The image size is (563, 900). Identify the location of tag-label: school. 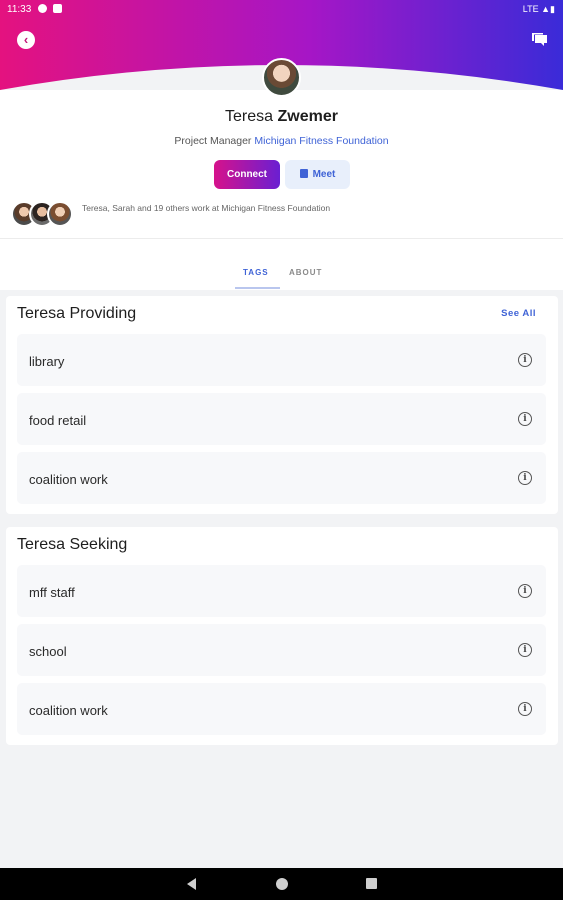
(48, 651).